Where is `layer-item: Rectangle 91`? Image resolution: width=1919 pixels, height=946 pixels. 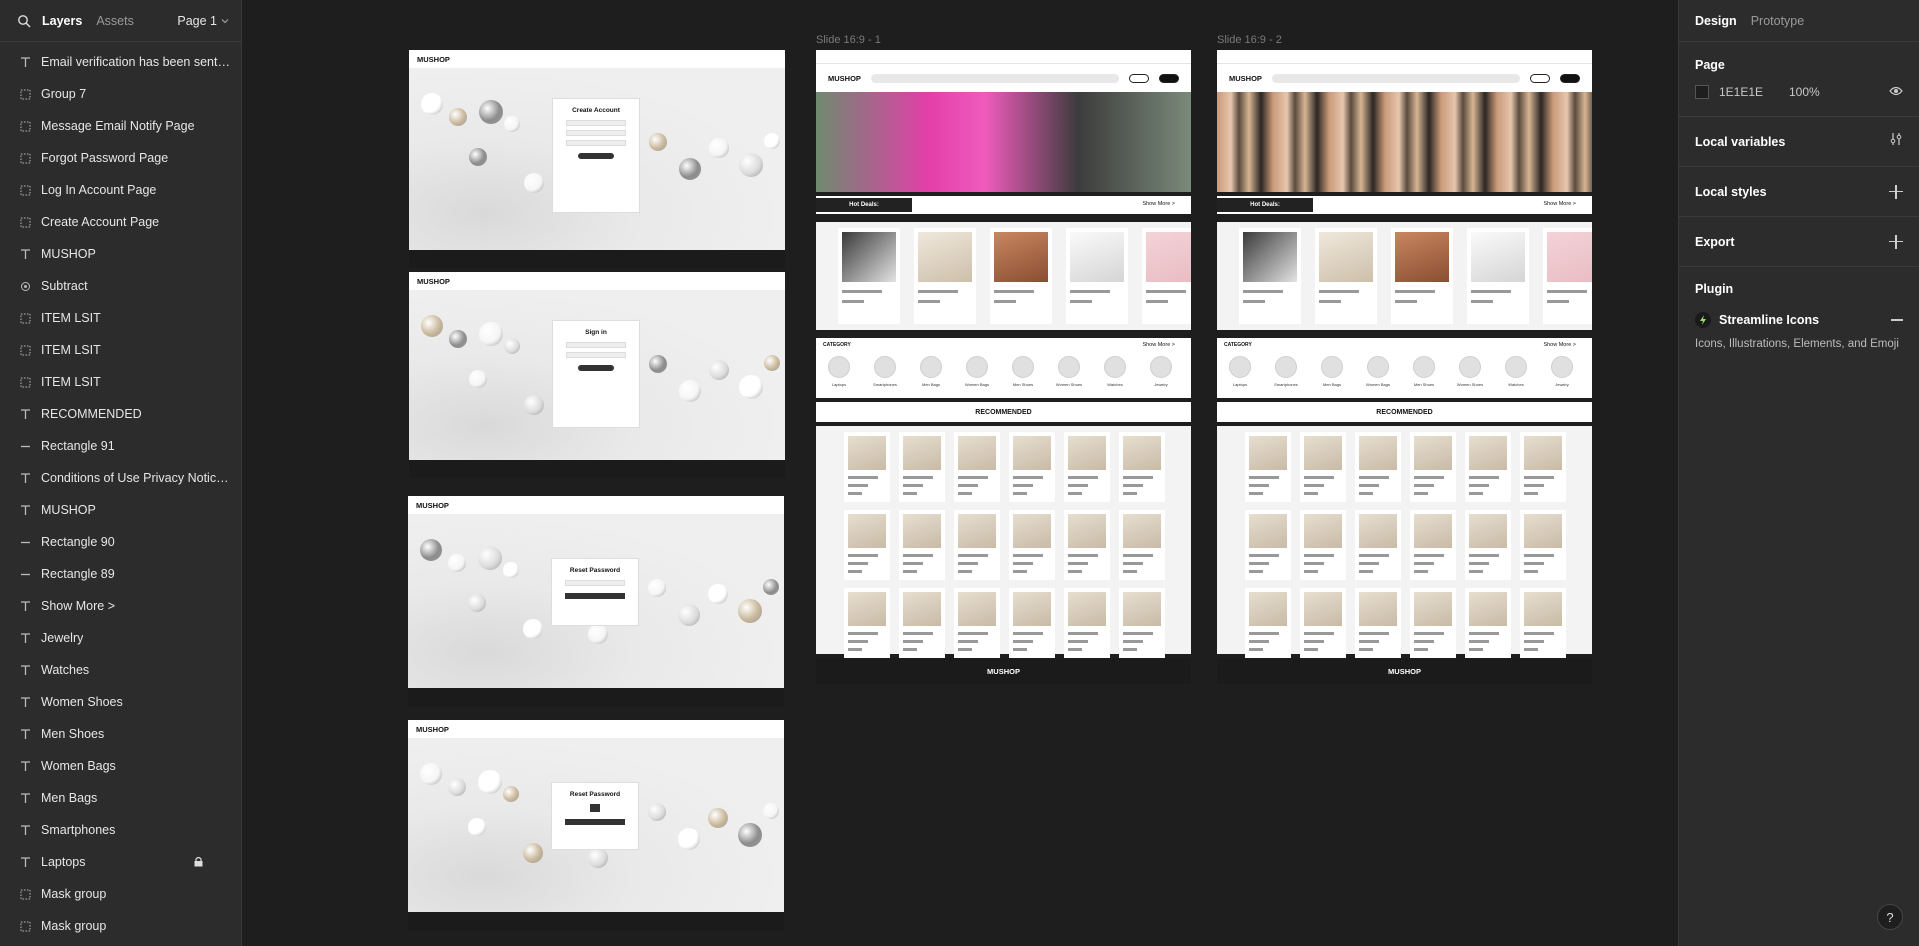 layer-item: Rectangle 91 is located at coordinates (120, 446).